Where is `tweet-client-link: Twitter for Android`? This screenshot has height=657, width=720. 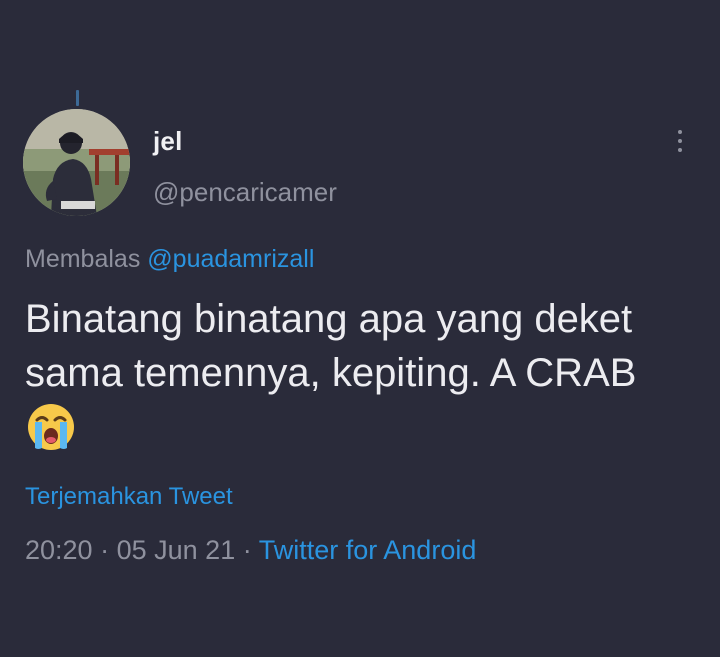
tweet-client-link: Twitter for Android is located at coordinates (368, 550).